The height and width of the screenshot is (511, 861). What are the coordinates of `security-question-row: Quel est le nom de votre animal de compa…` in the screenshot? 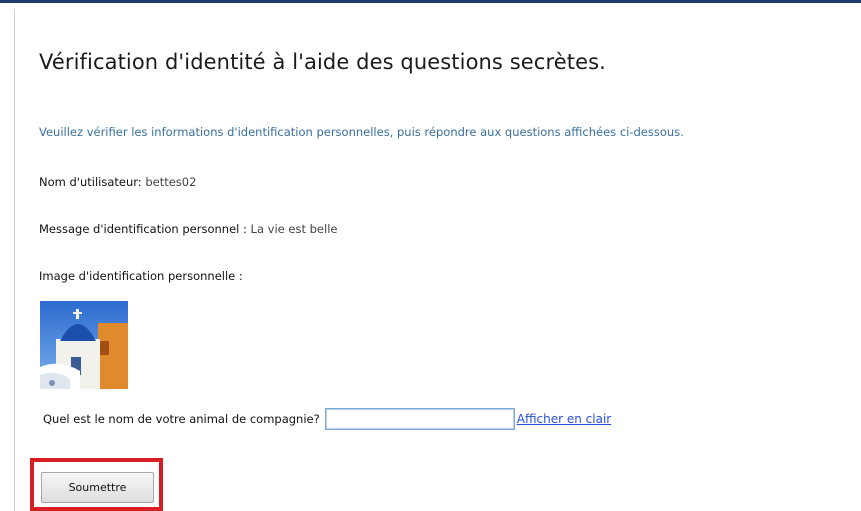 It's located at (327, 419).